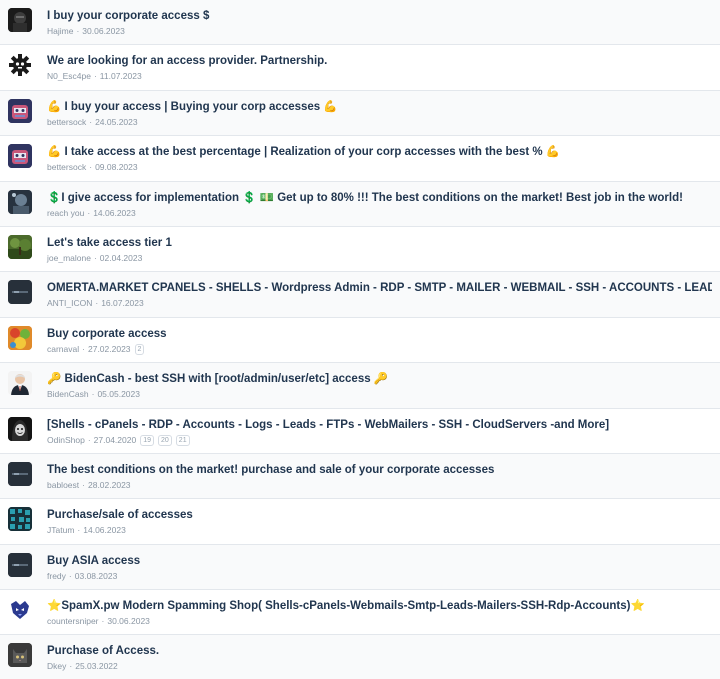 Image resolution: width=720 pixels, height=679 pixels. Describe the element at coordinates (20, 655) in the screenshot. I see `cat-avatar-icon` at that location.